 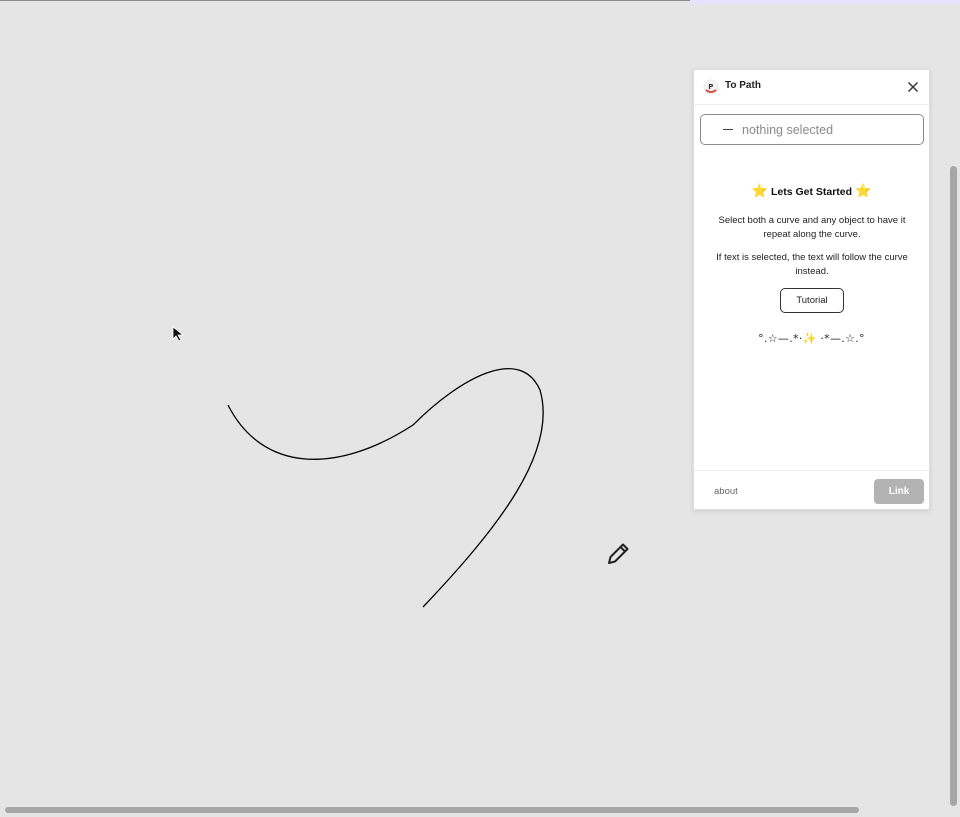 I want to click on dash-icon, so click(x=728, y=129).